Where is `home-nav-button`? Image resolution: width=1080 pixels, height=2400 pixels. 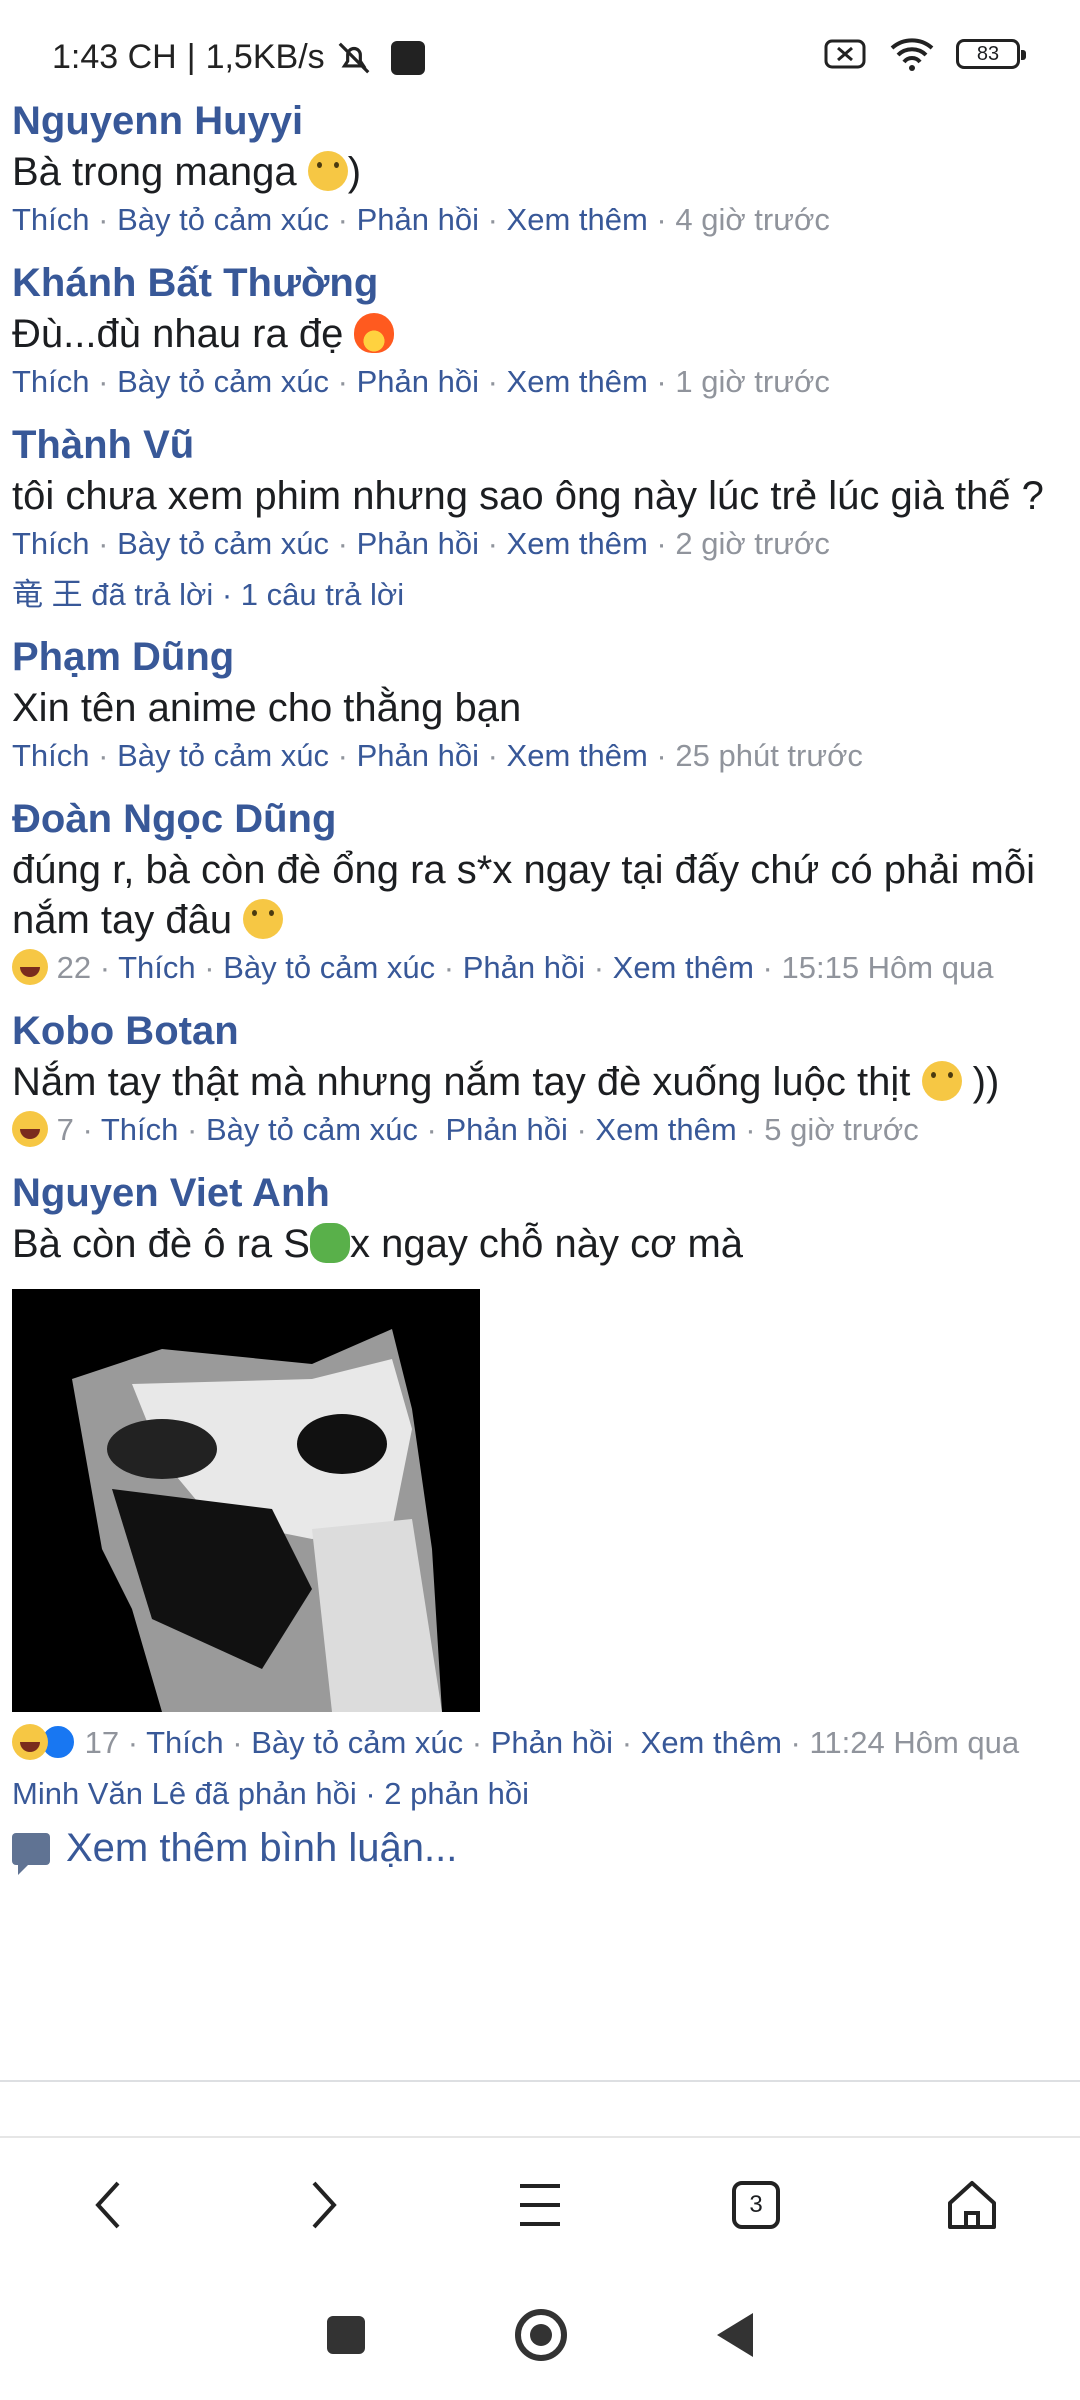 home-nav-button is located at coordinates (541, 2335).